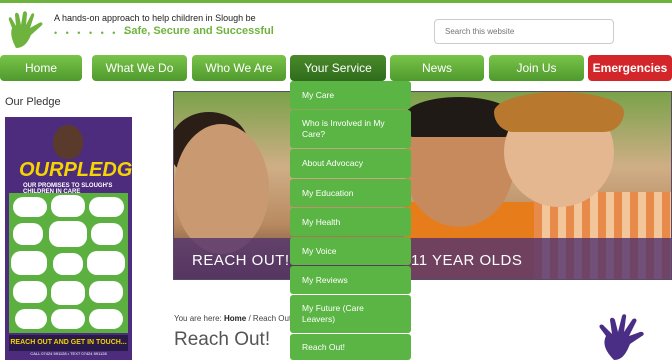 The height and width of the screenshot is (360, 672). I want to click on dropdown-item-who-is-involved: Who is Involved in My Care?, so click(350, 129).